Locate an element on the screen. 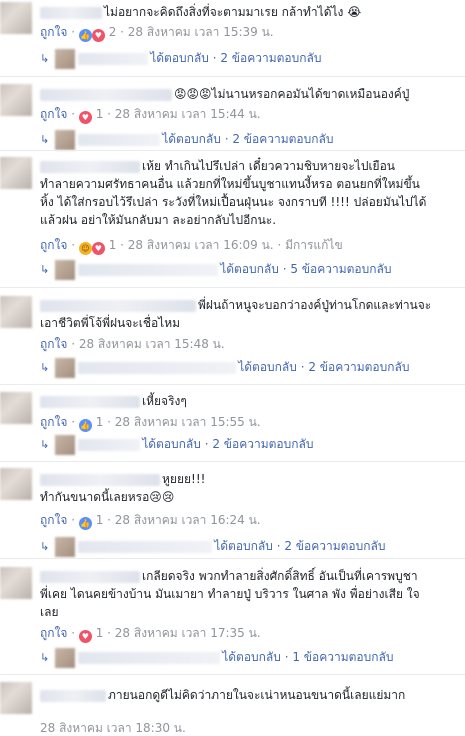  comment-time: 28 สิงหาคม เวลา 16:24 น. is located at coordinates (188, 520).